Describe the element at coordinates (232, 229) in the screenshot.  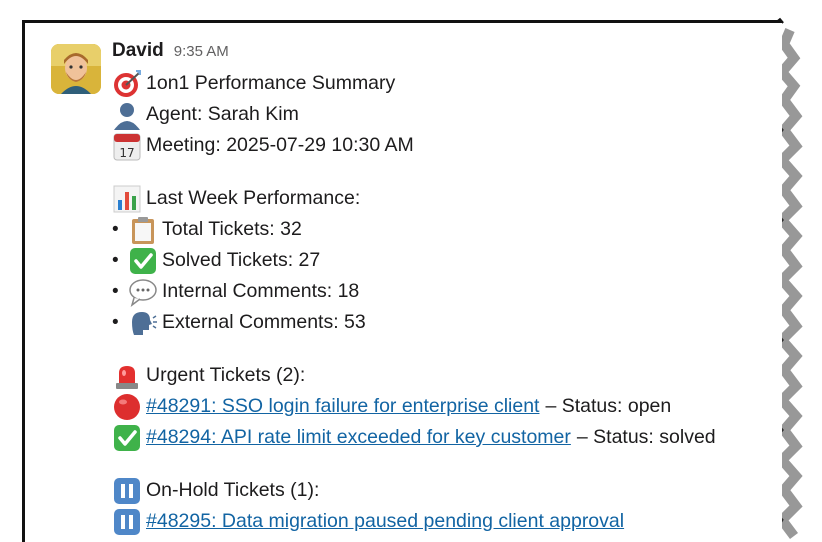
I see `total-tickets-text: Total Tickets: 32` at that location.